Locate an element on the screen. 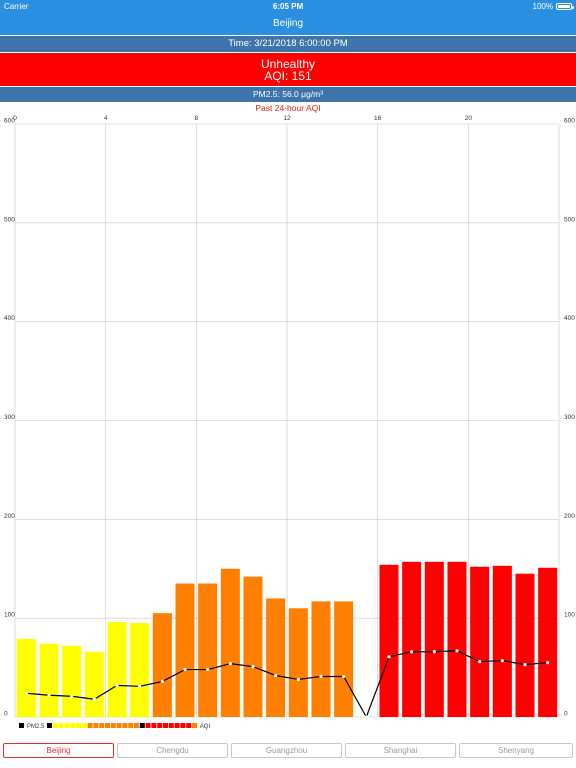 The image size is (576, 768). nav-bar: Beijing is located at coordinates (288, 24).